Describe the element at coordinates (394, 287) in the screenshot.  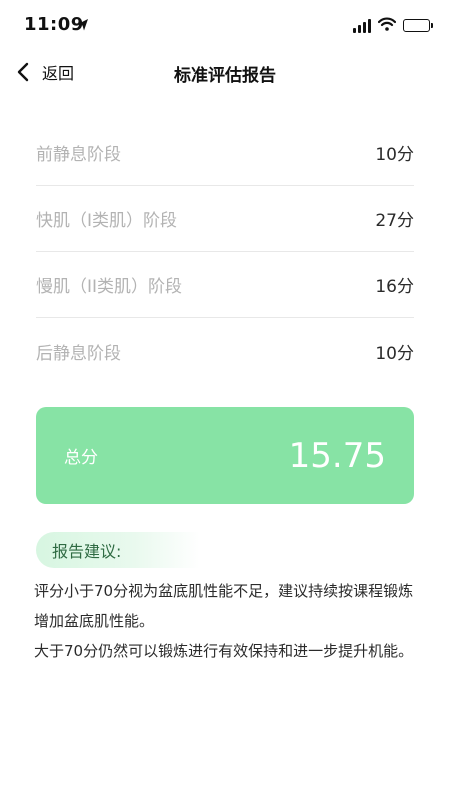
I see `score-value: 16分` at that location.